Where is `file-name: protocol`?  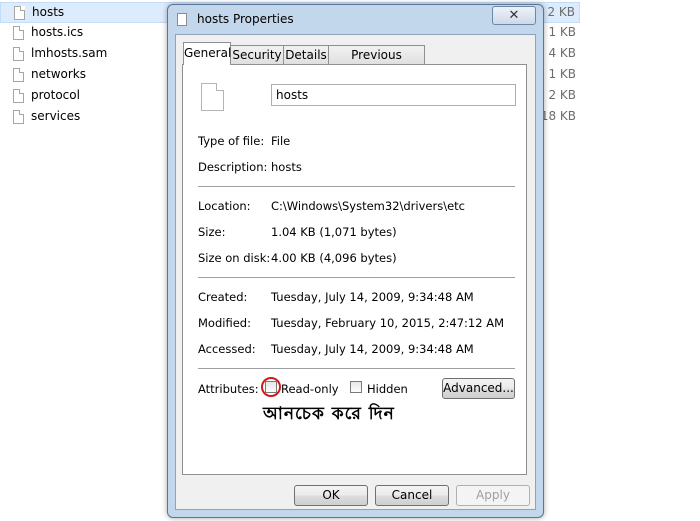
file-name: protocol is located at coordinates (55, 95).